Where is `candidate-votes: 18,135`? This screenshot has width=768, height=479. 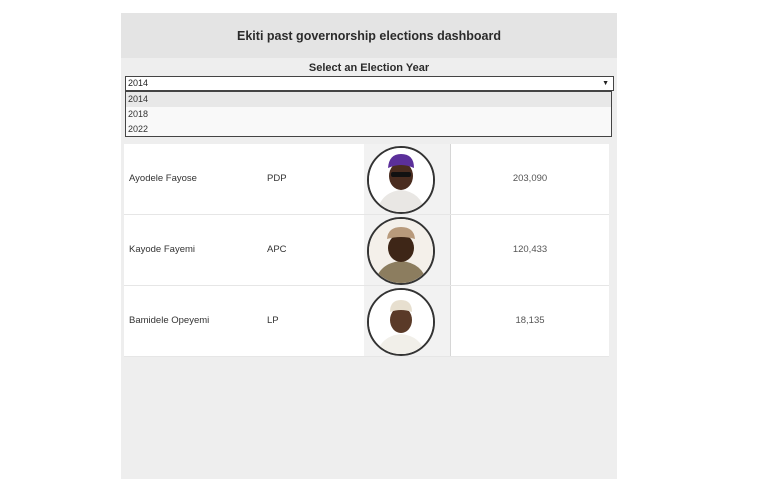
candidate-votes: 18,135 is located at coordinates (530, 320).